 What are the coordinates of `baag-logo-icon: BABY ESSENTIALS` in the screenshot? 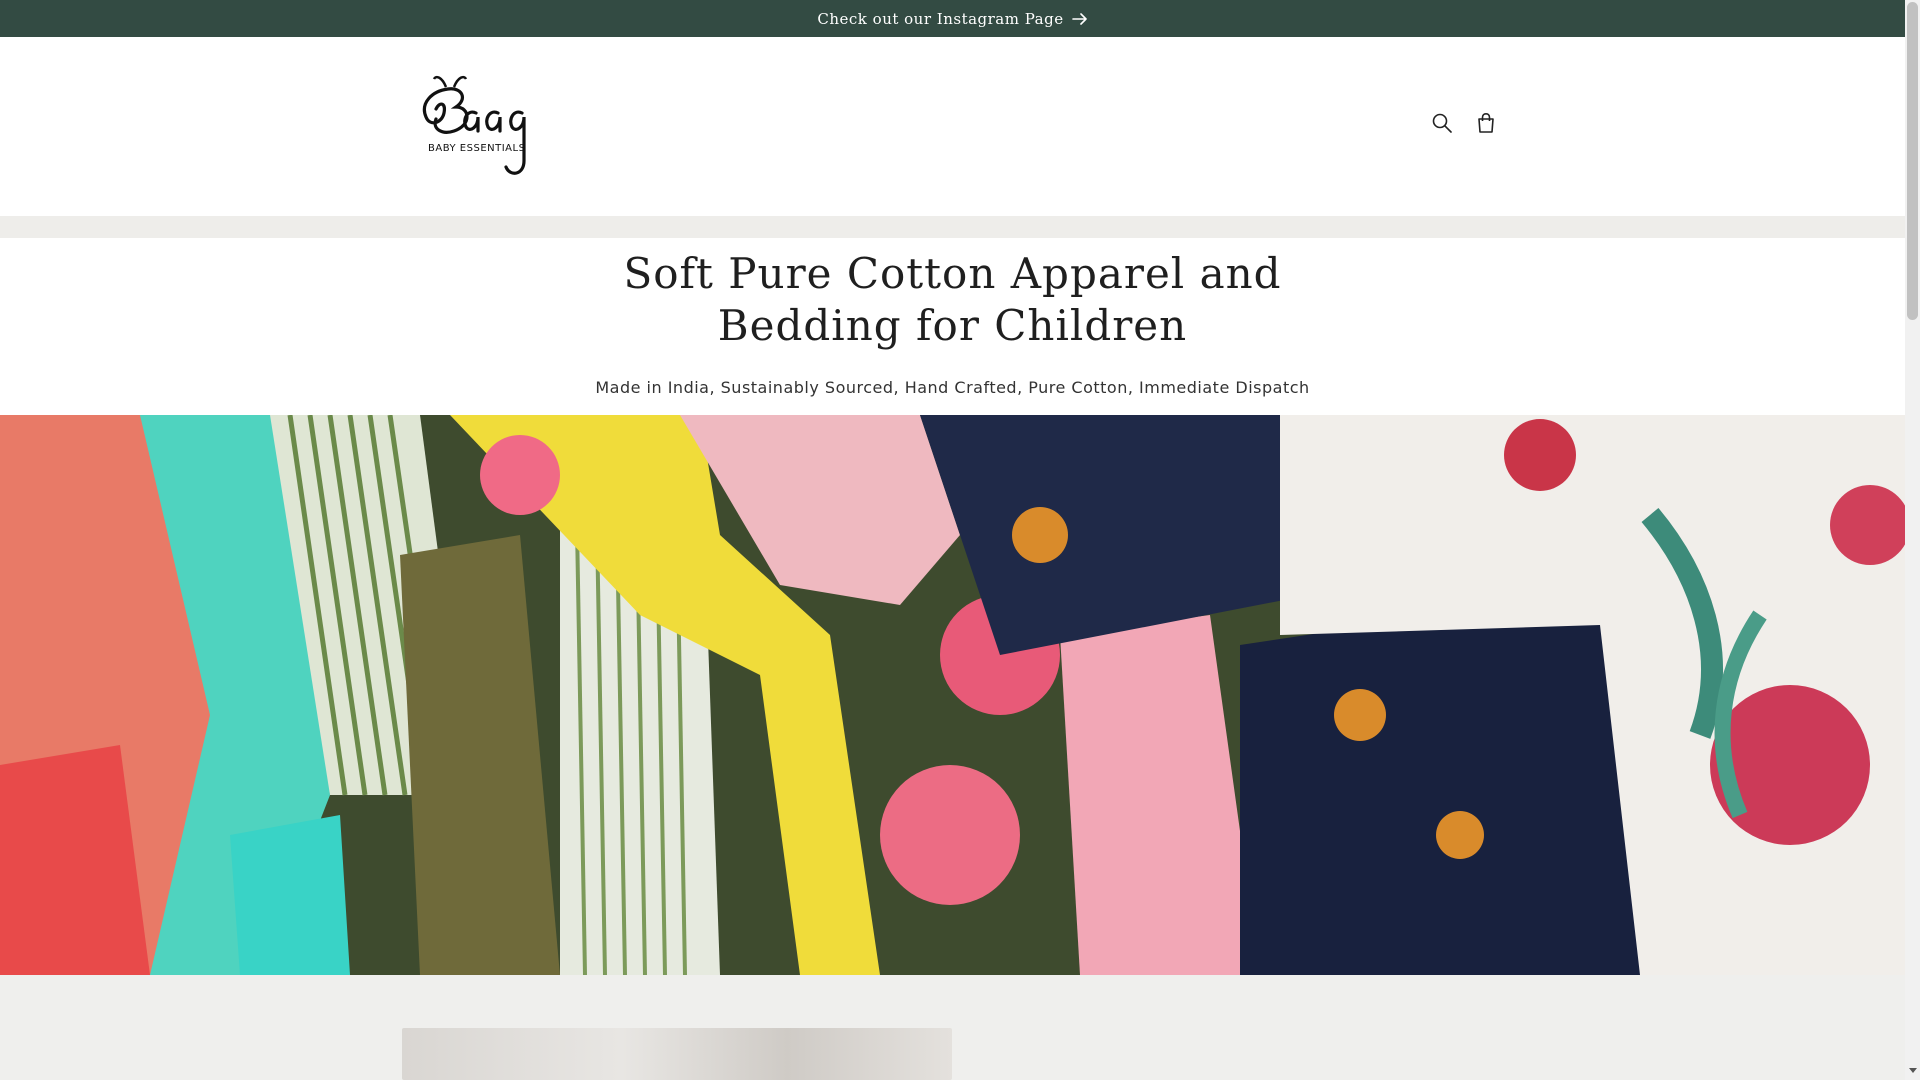 It's located at (474, 125).